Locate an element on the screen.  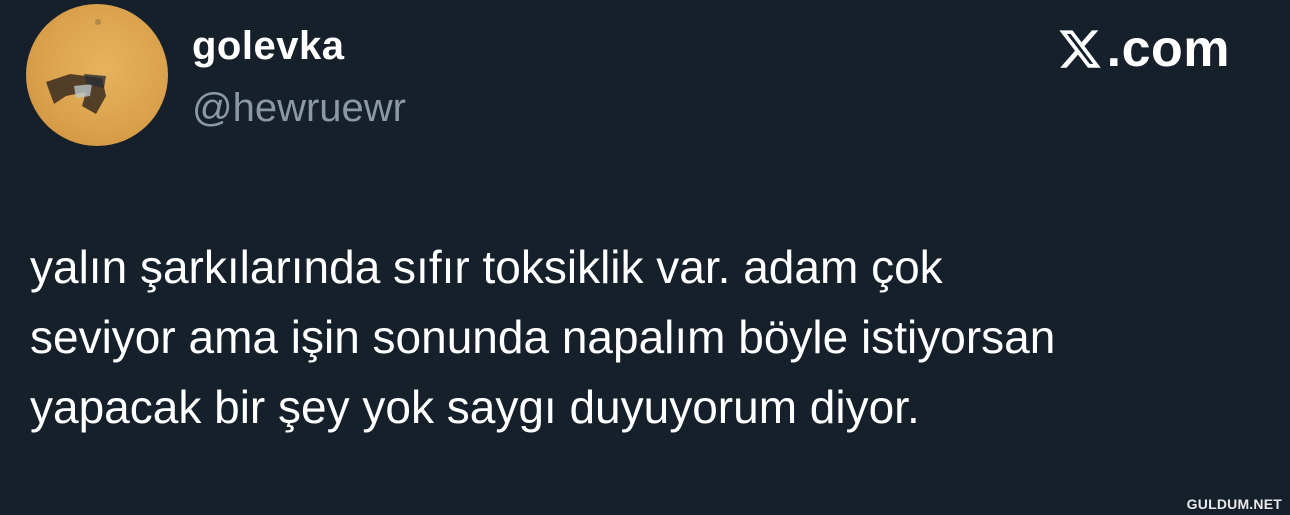
display-name: golevka is located at coordinates (268, 46).